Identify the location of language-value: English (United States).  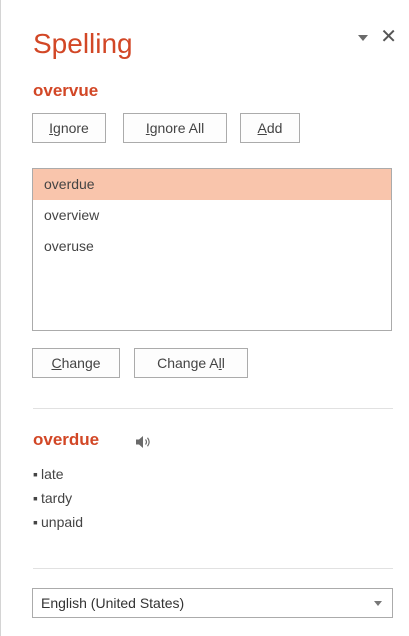
(113, 603).